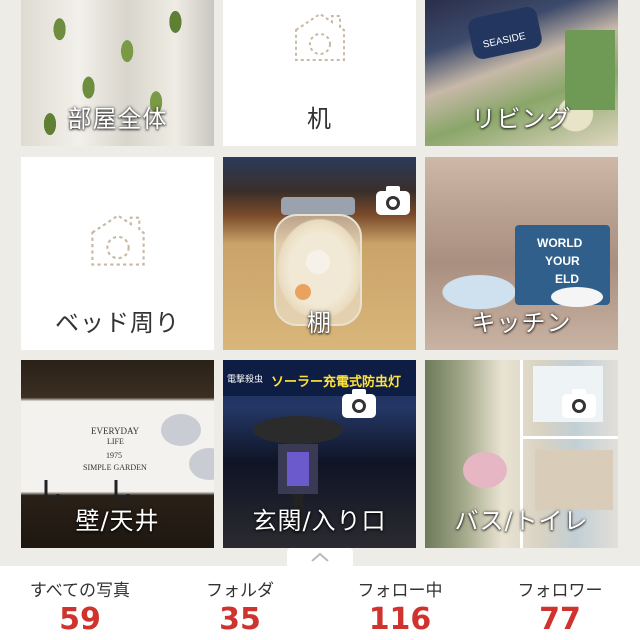 The image size is (640, 640). What do you see at coordinates (319, 323) in the screenshot?
I see `folder-label: 棚` at bounding box center [319, 323].